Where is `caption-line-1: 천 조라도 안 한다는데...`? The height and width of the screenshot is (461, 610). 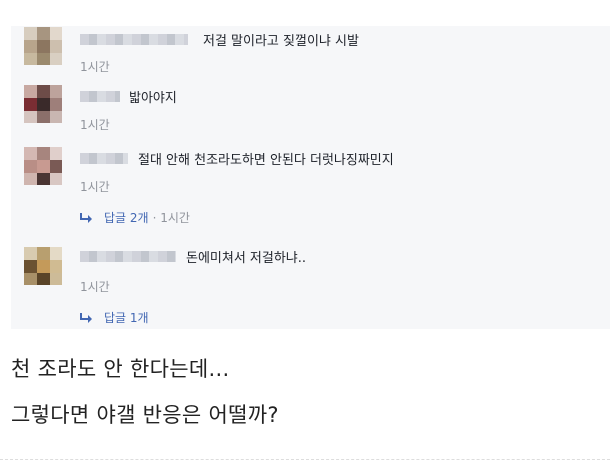 caption-line-1: 천 조라도 안 한다는데... is located at coordinates (120, 369).